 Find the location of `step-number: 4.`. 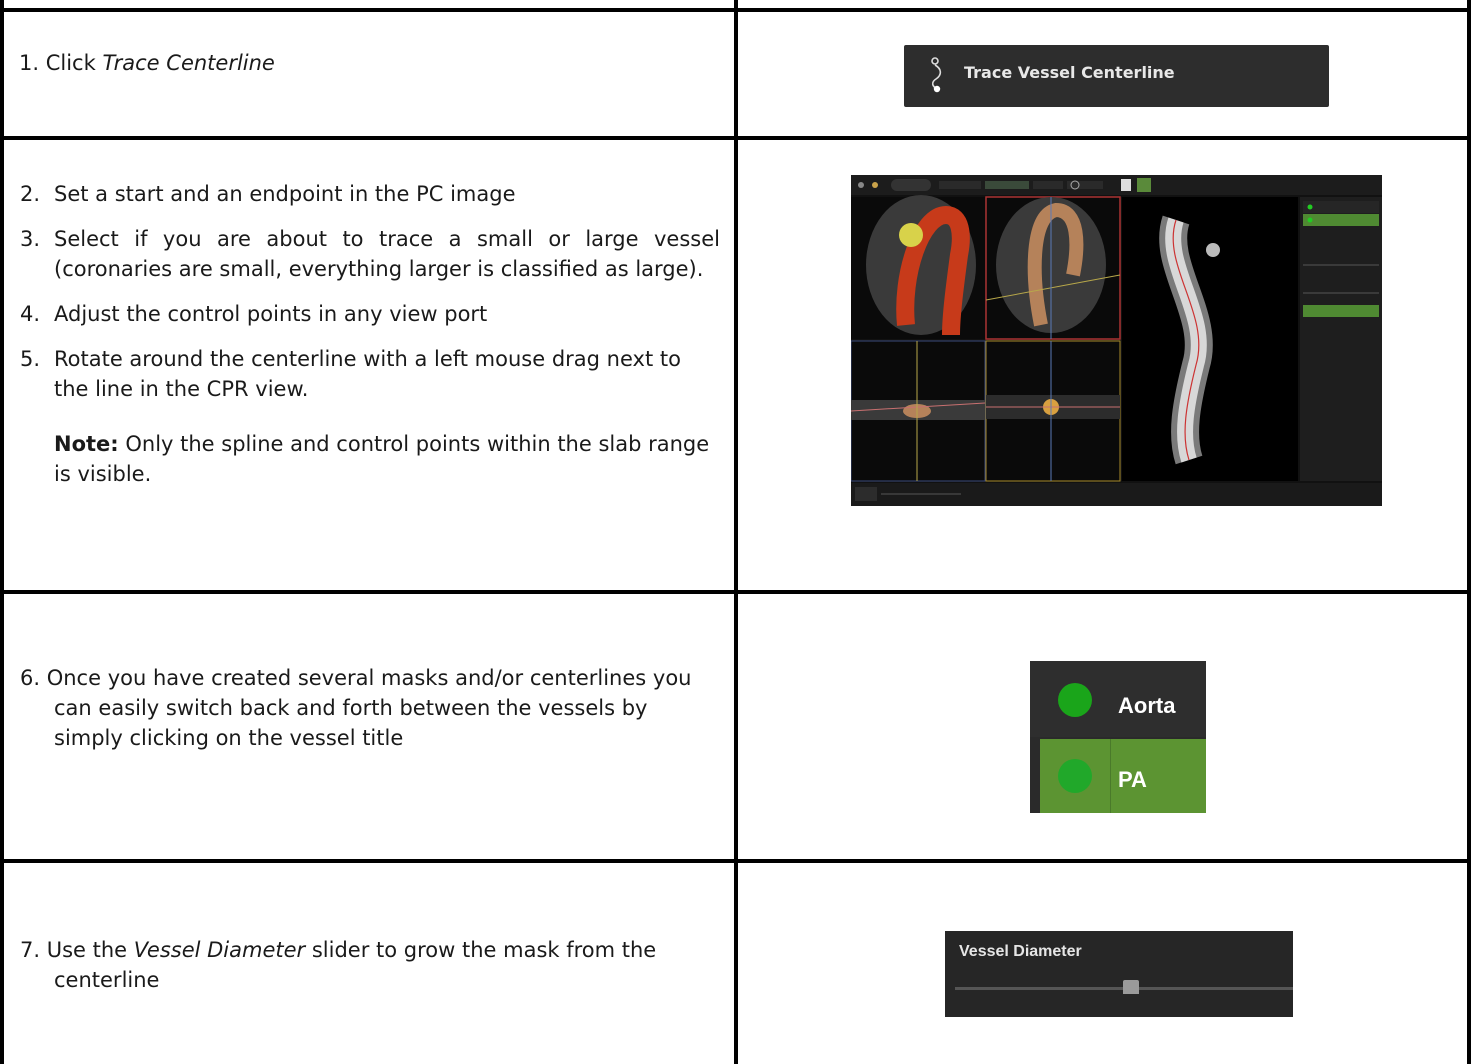

step-number: 4. is located at coordinates (30, 314).